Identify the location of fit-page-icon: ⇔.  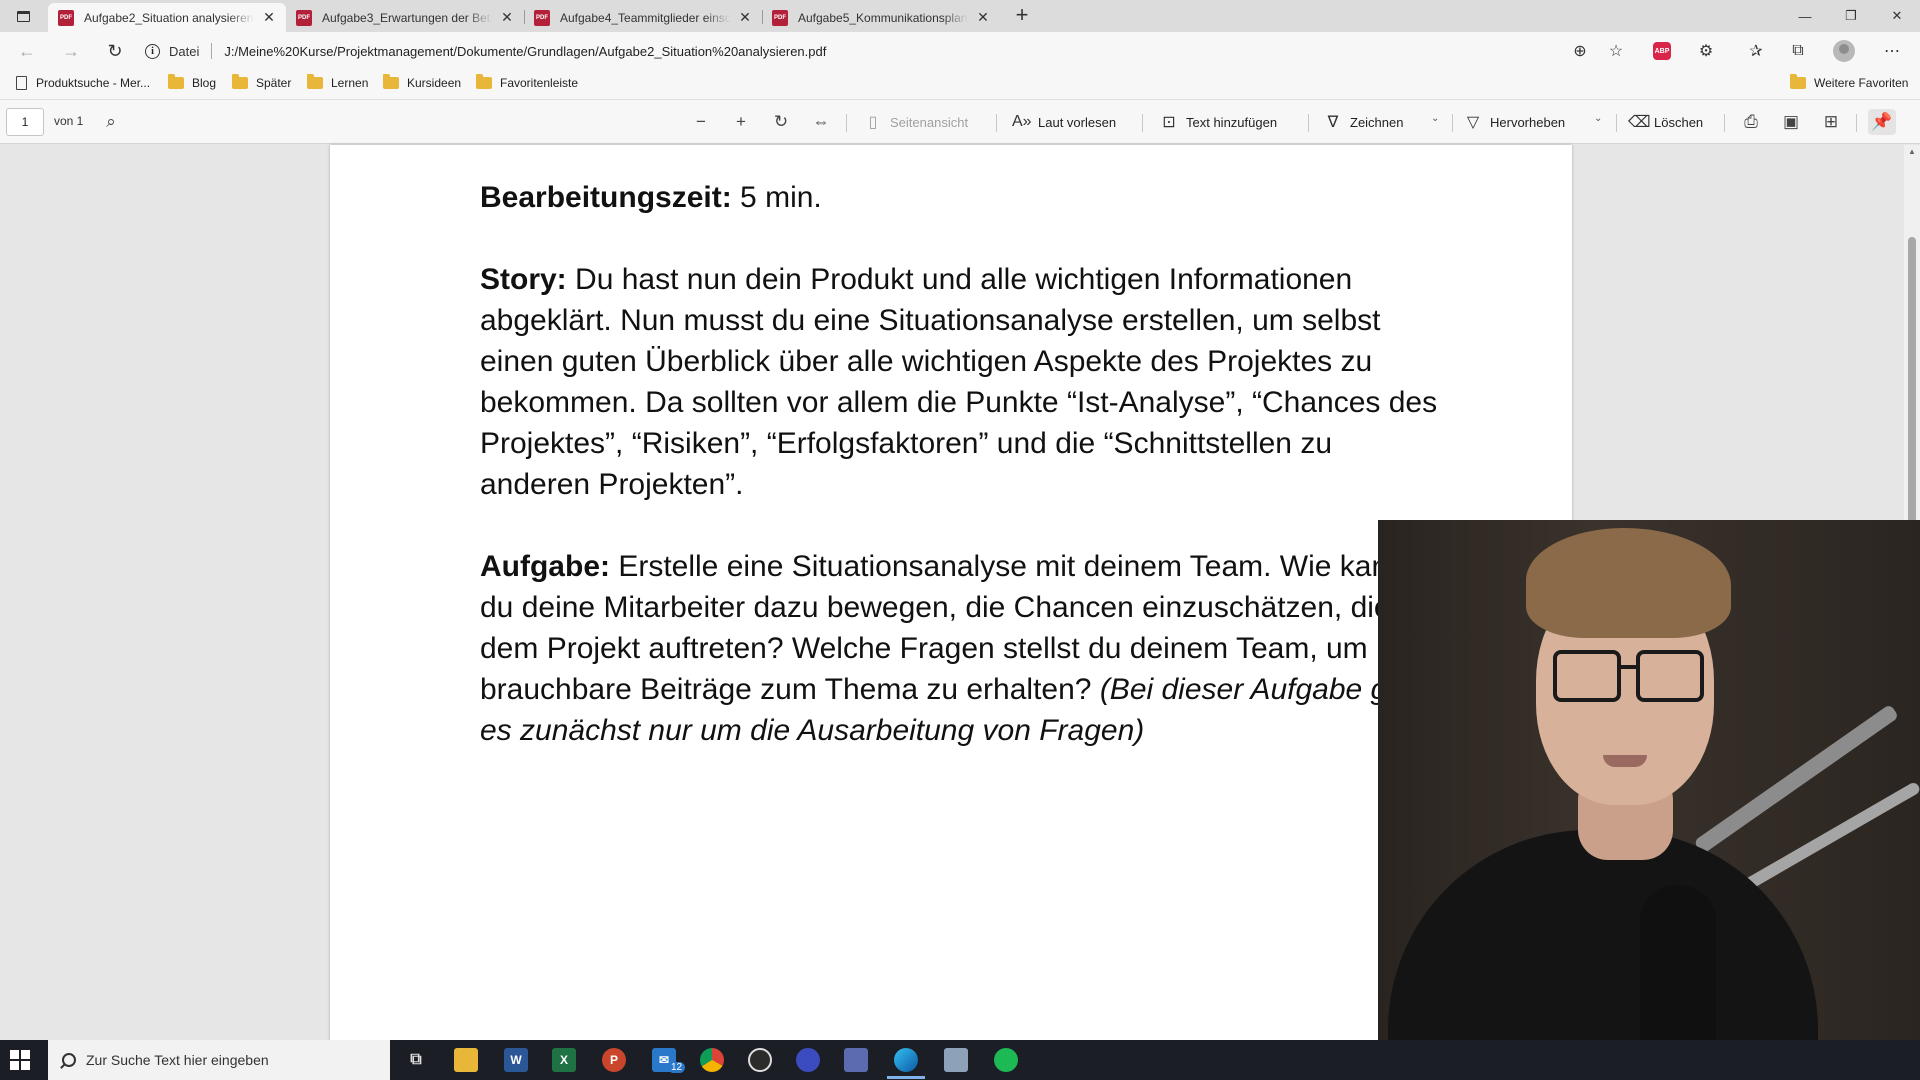
(821, 122).